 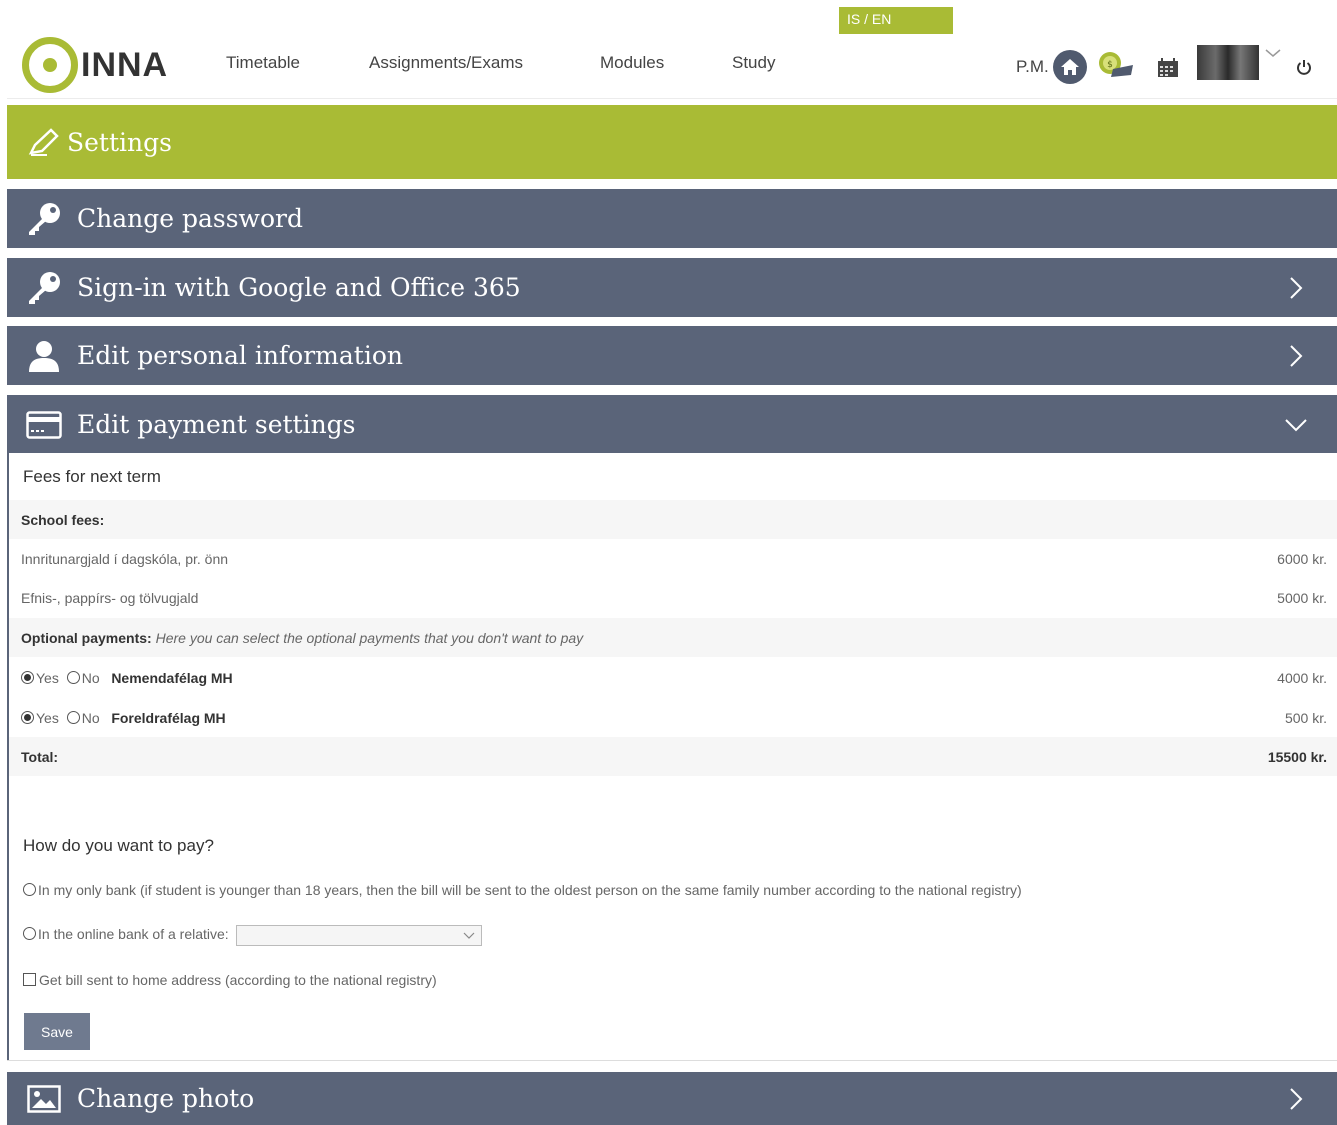 I want to click on page-title: Settings, so click(x=119, y=142).